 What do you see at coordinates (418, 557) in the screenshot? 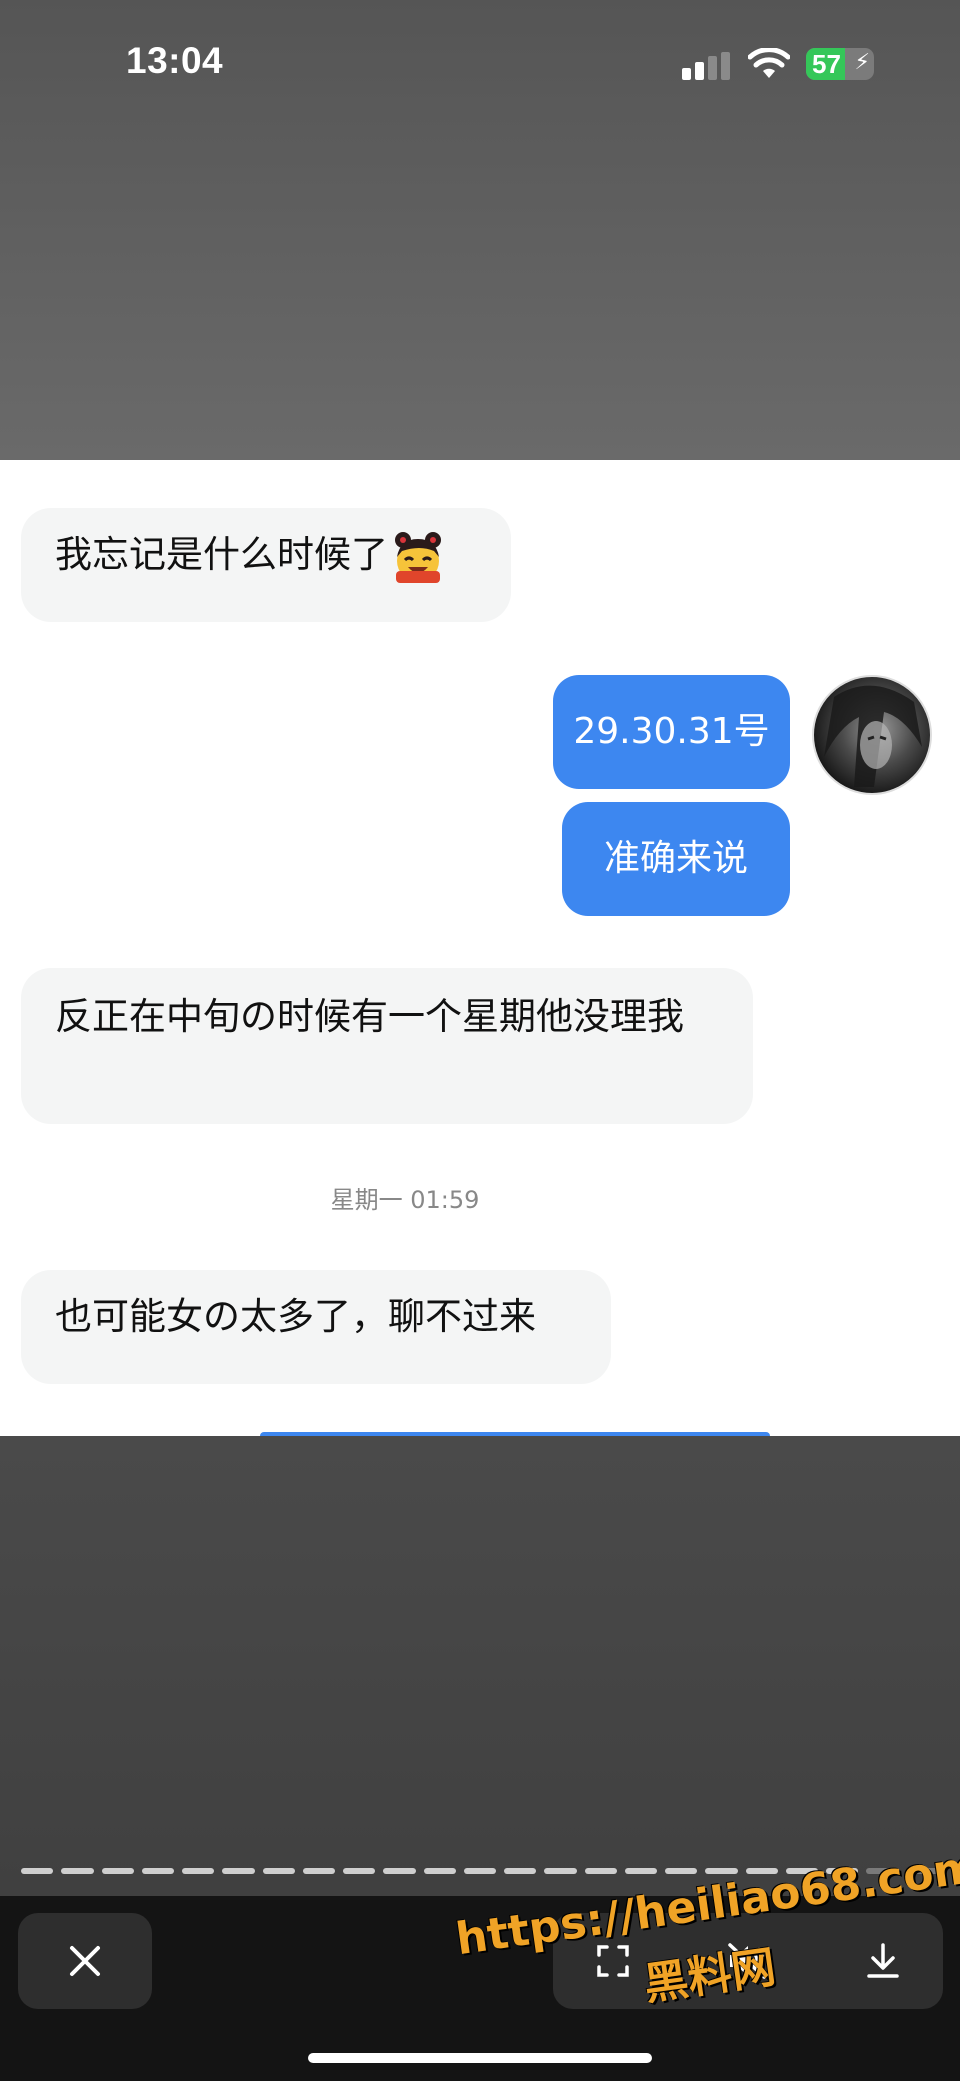
I see `smiling-girl-emoji` at bounding box center [418, 557].